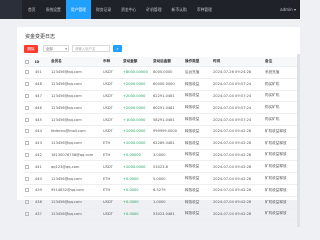 Image resolution: width=320 pixels, height=240 pixels. I want to click on cell-balance: 6.3279, so click(168, 190).